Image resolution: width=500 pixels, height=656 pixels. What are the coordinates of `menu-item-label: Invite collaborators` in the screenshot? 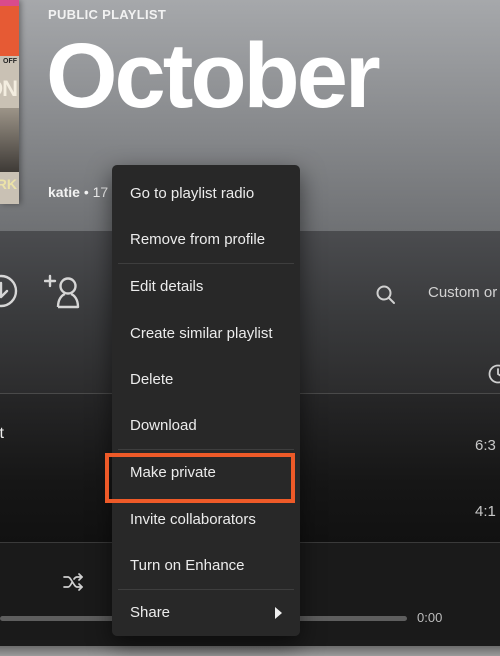 It's located at (193, 519).